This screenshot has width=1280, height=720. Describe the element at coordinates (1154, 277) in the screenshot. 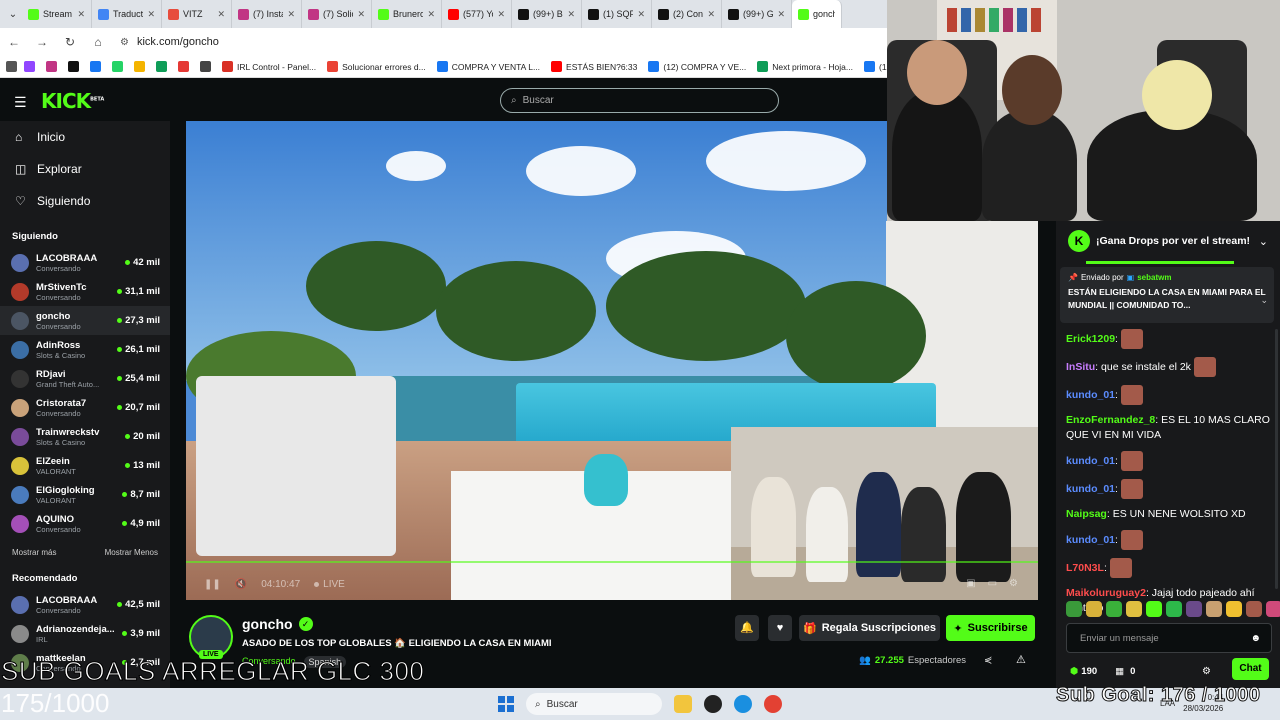

I see `pinned-user: sebatwm` at that location.